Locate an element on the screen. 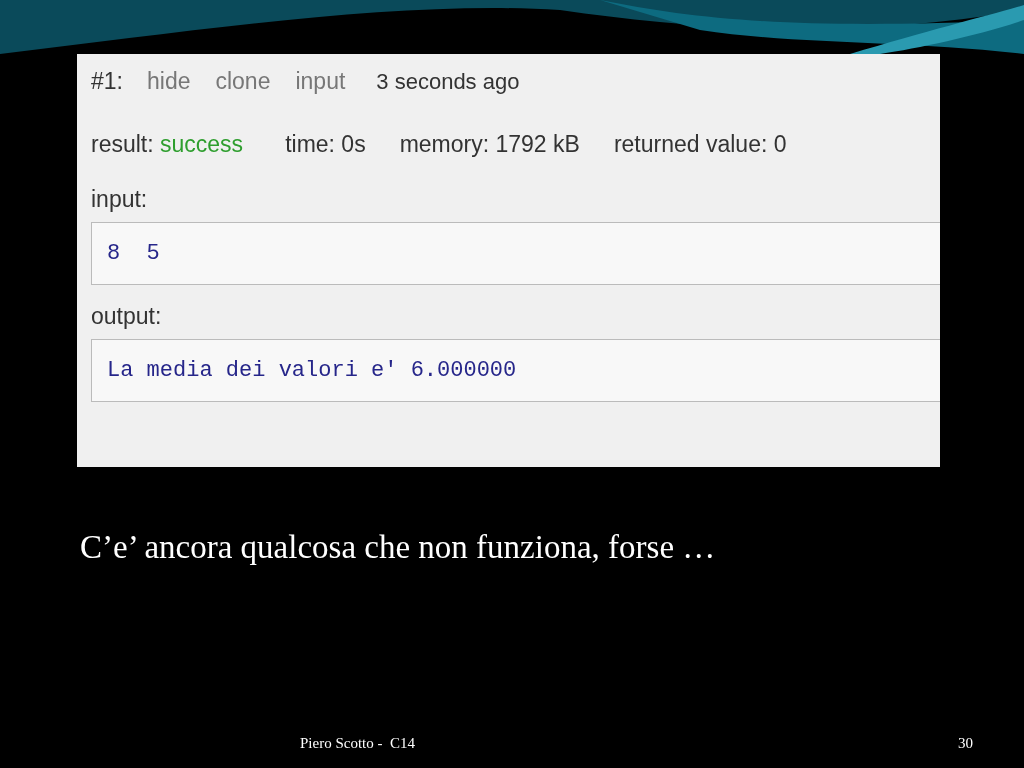  stat-text: memory: 1792 kB is located at coordinates (489, 144).